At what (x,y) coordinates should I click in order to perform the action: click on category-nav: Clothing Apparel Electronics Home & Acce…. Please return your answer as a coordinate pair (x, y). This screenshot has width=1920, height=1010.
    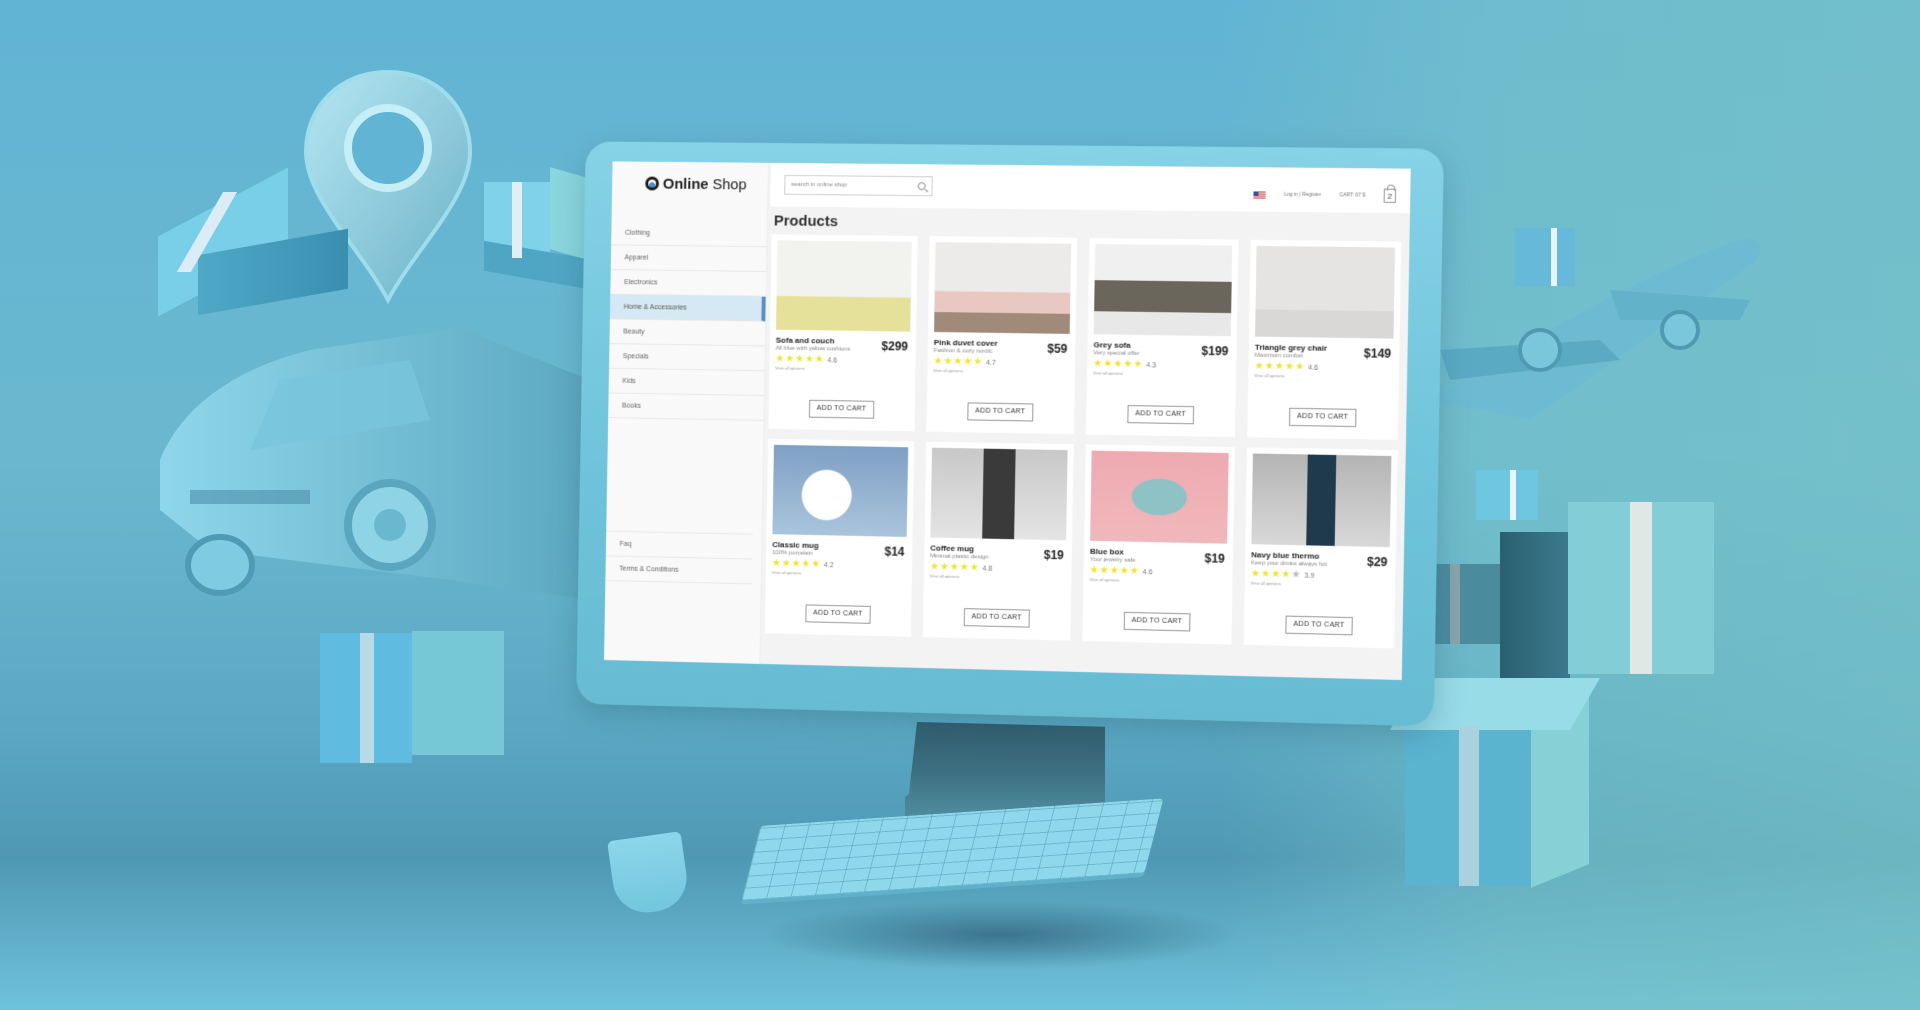
    Looking at the image, I should click on (687, 320).